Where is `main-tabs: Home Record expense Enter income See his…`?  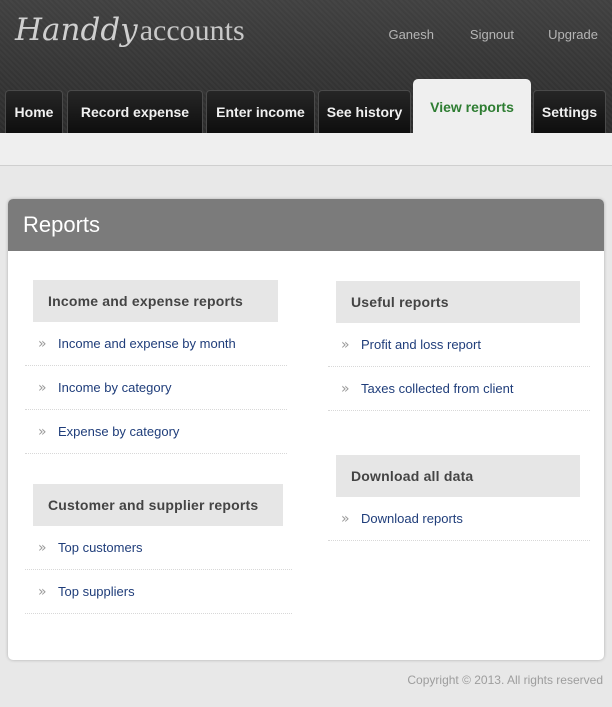
main-tabs: Home Record expense Enter income See his… is located at coordinates (306, 106).